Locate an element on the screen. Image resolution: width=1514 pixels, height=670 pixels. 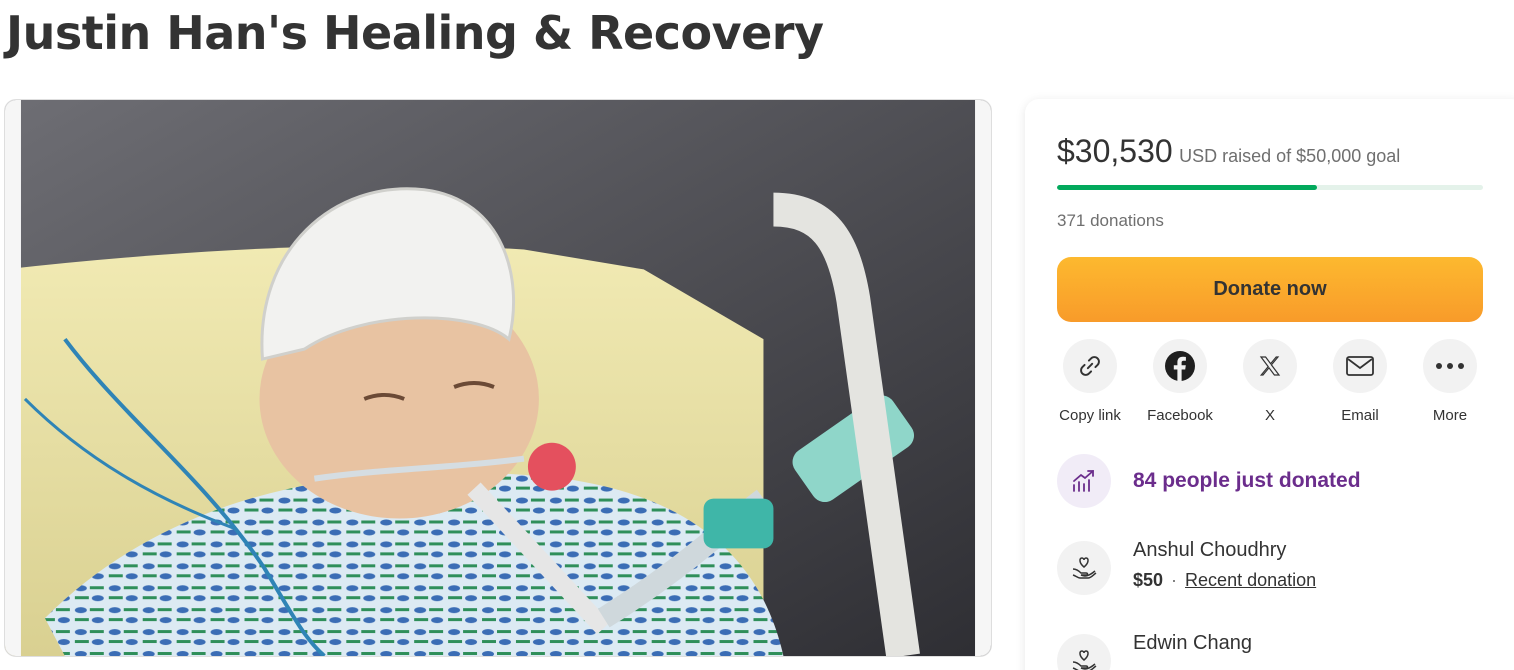
envelope-icon is located at coordinates (1360, 366).